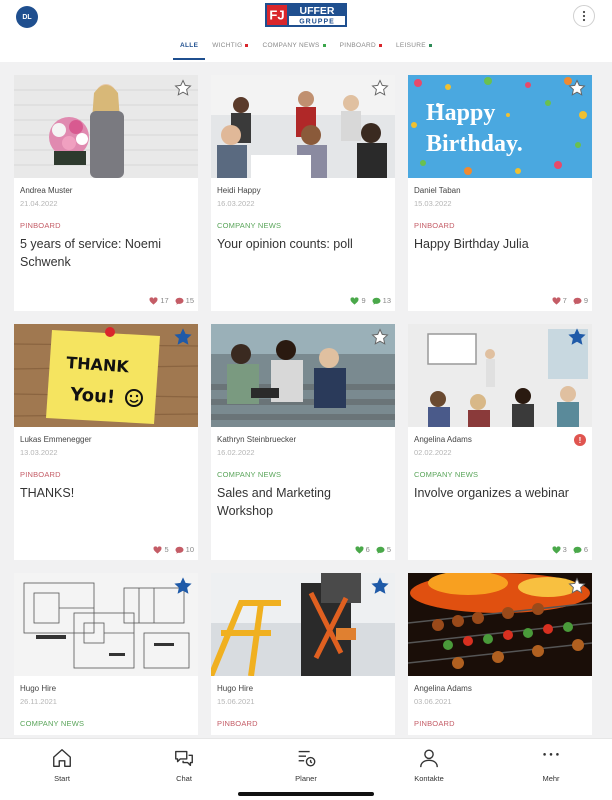 This screenshot has width=612, height=800. What do you see at coordinates (564, 300) in the screenshot?
I see `likes-count: 7` at bounding box center [564, 300].